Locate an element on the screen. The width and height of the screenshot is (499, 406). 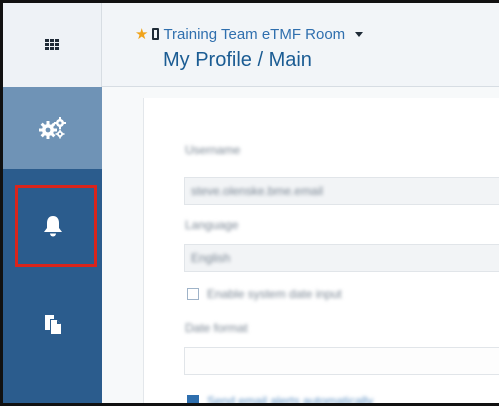
sidebar-item-documents is located at coordinates (52, 324).